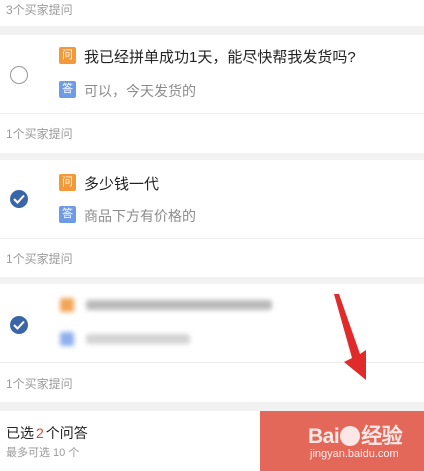  Describe the element at coordinates (39, 10) in the screenshot. I see `asker-count: 3个买家提问` at that location.